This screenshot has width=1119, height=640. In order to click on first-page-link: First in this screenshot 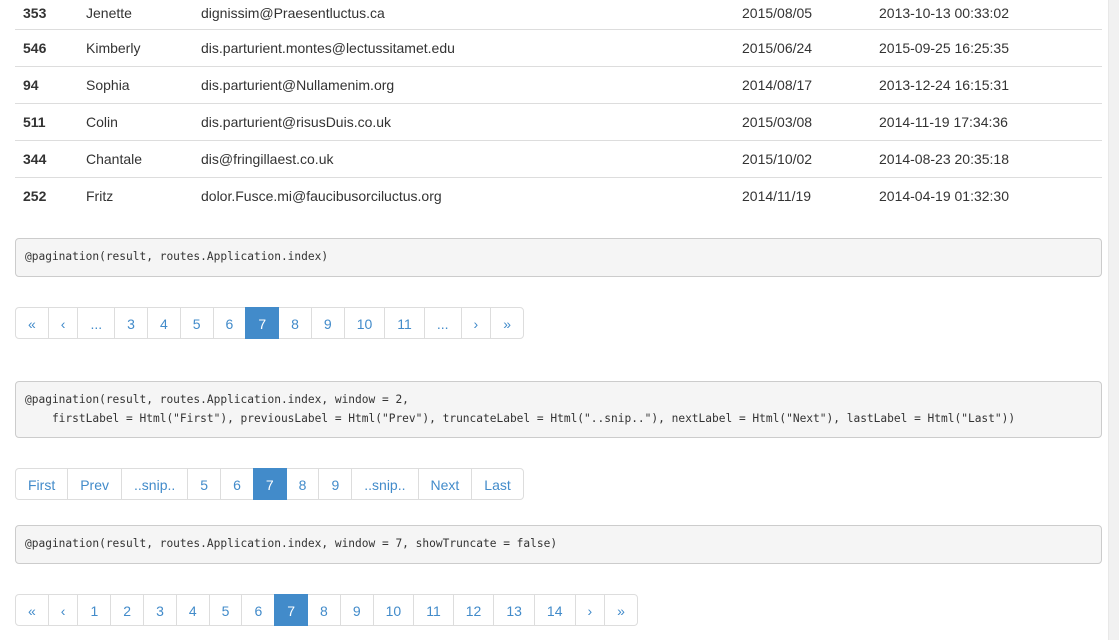, I will do `click(42, 484)`.